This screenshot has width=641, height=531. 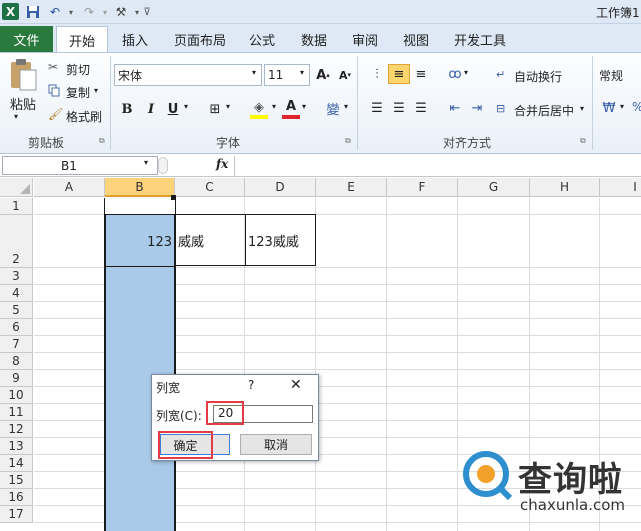 What do you see at coordinates (377, 108) in the screenshot?
I see `align-left-icon: ☰` at bounding box center [377, 108].